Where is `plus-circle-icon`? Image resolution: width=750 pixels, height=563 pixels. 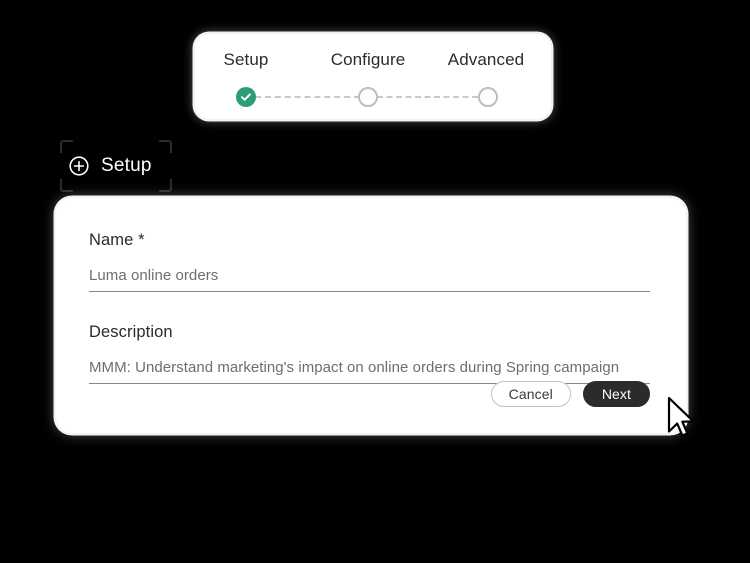 plus-circle-icon is located at coordinates (79, 166).